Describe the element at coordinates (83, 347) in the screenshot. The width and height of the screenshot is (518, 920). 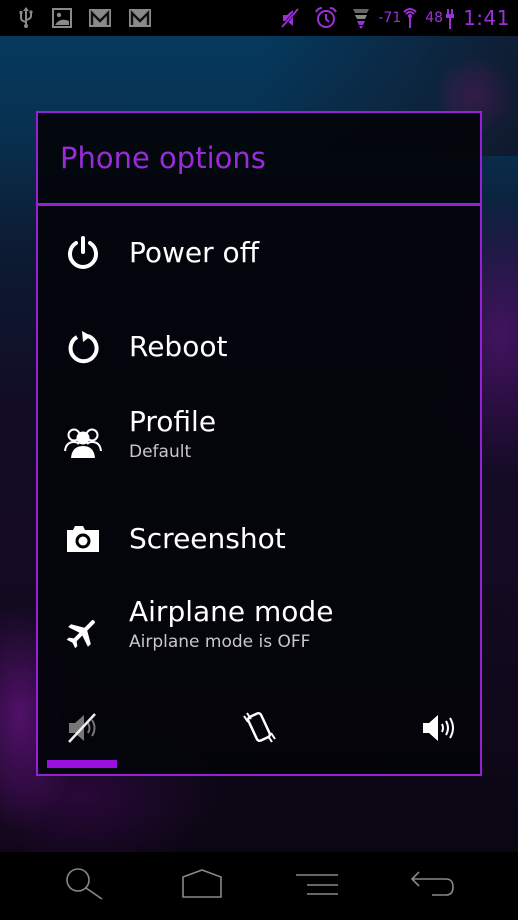
I see `reboot-icon` at that location.